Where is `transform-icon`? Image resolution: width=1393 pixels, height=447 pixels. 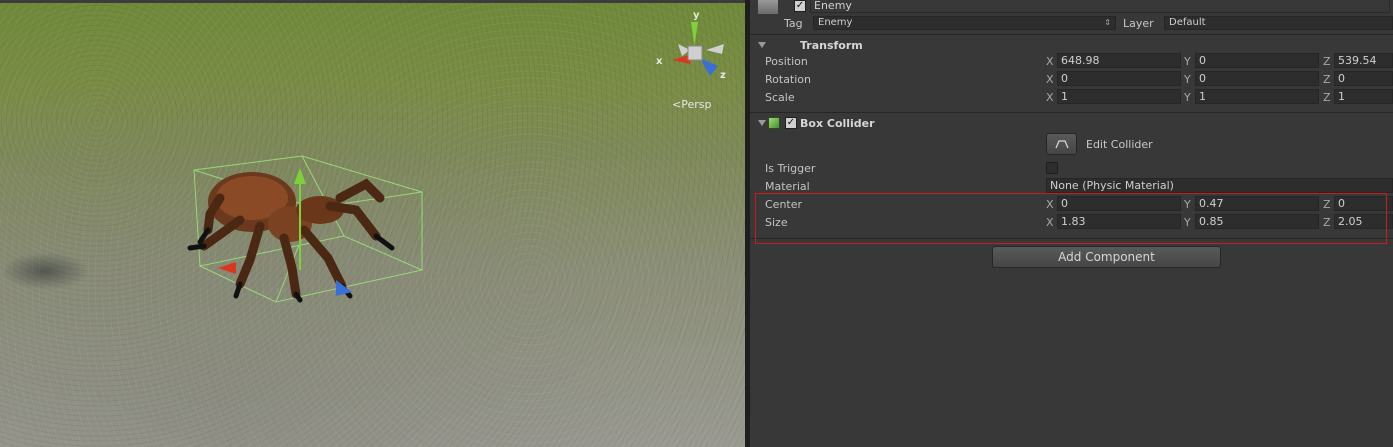 transform-icon is located at coordinates (776, 46).